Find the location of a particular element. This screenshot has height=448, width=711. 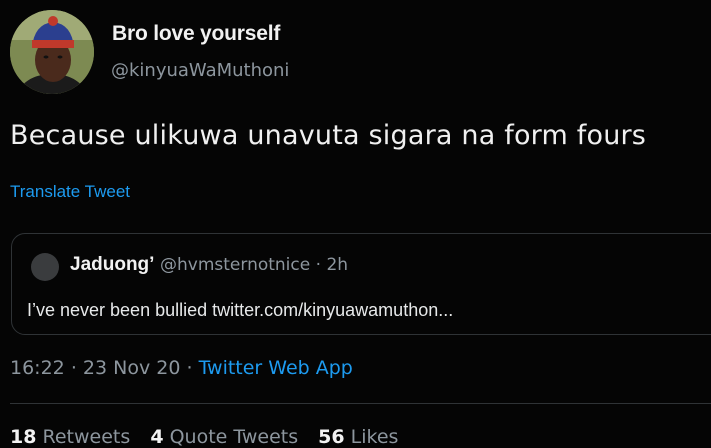

quoted-author-handle: @hvmsternotnice is located at coordinates (235, 265).